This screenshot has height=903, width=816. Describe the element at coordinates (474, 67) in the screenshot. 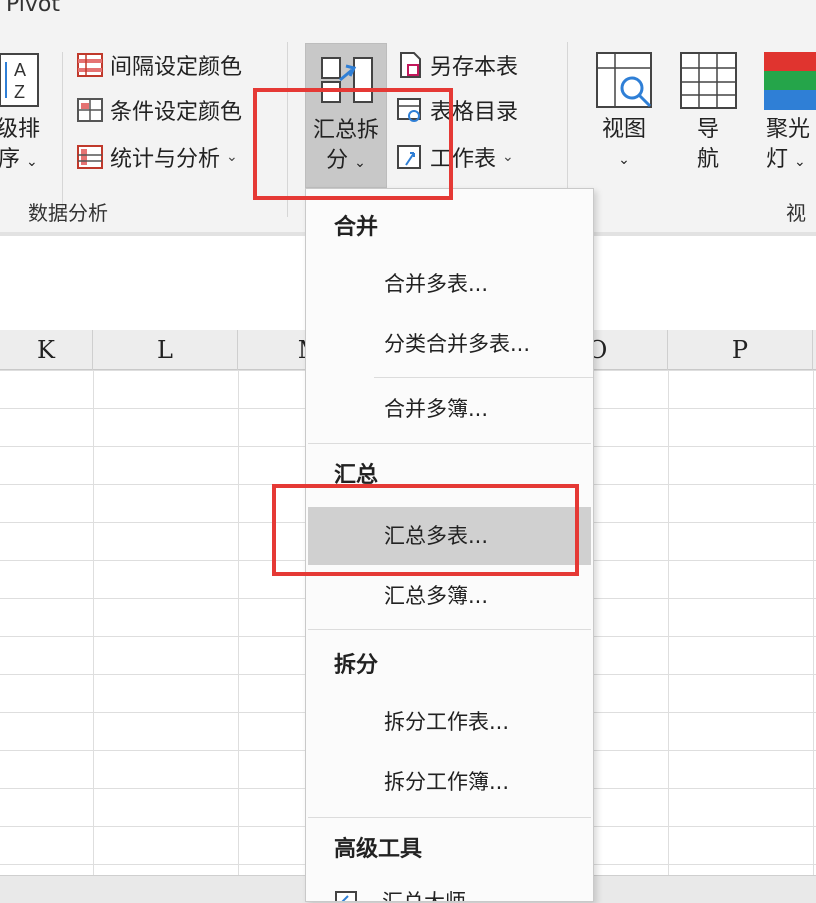

I see `save-table-label: 另存本表` at that location.